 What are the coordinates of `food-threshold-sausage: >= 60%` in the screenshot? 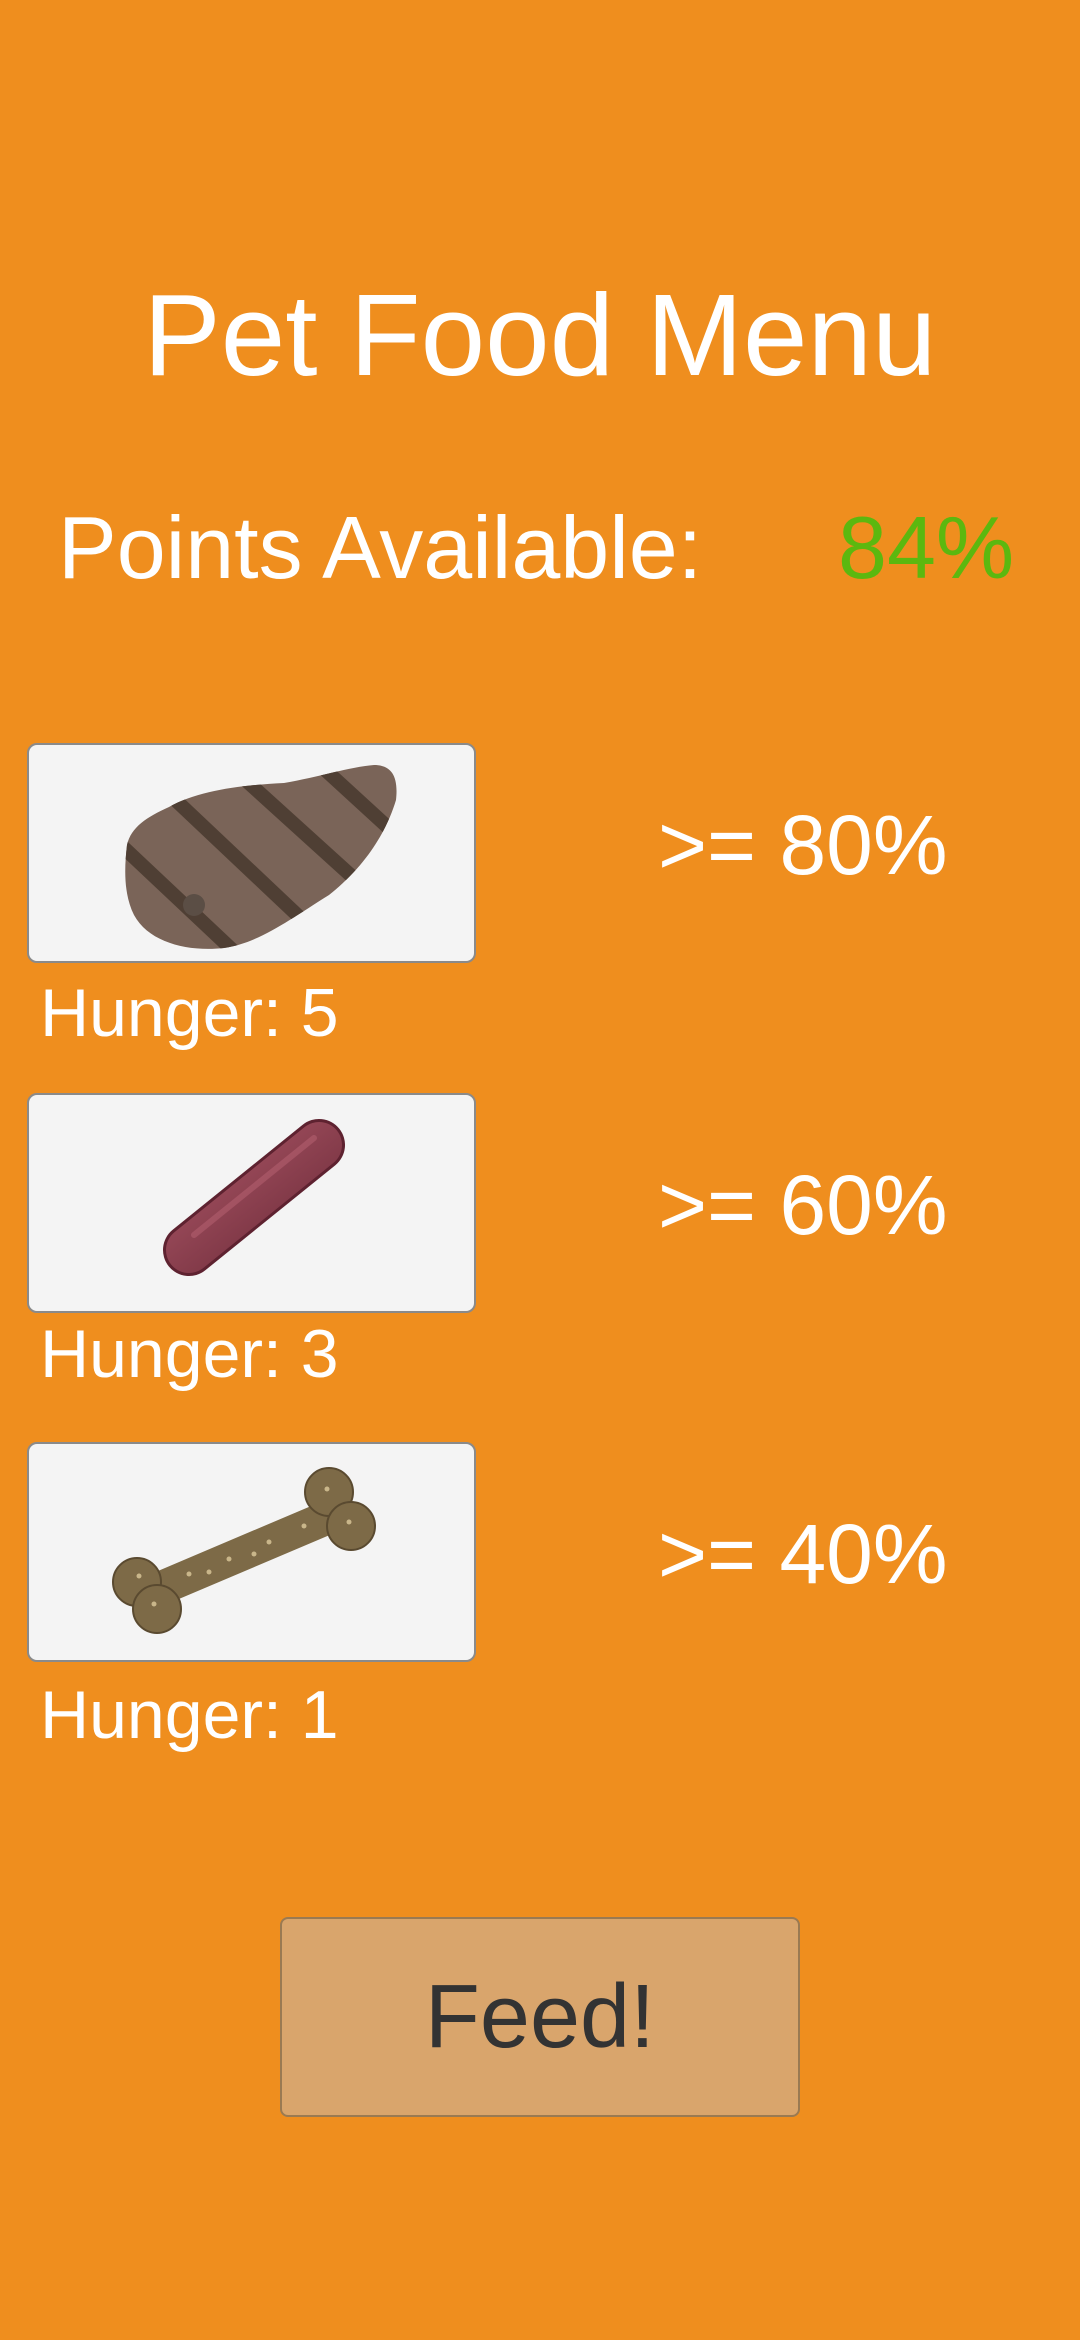 It's located at (803, 1205).